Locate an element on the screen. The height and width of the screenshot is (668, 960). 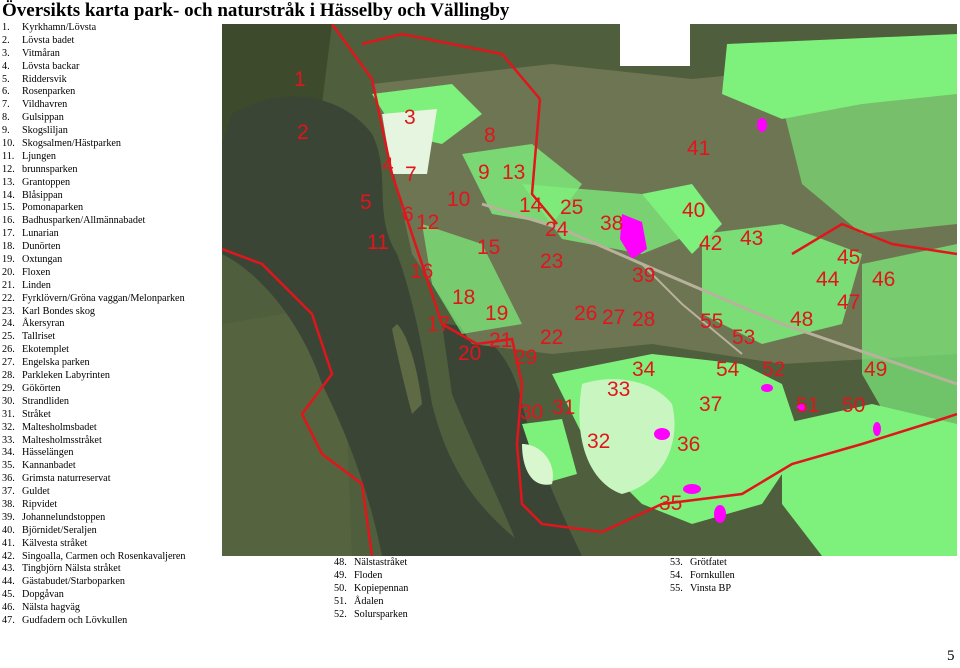
legend-item-number: 46. is located at coordinates (8, 608).